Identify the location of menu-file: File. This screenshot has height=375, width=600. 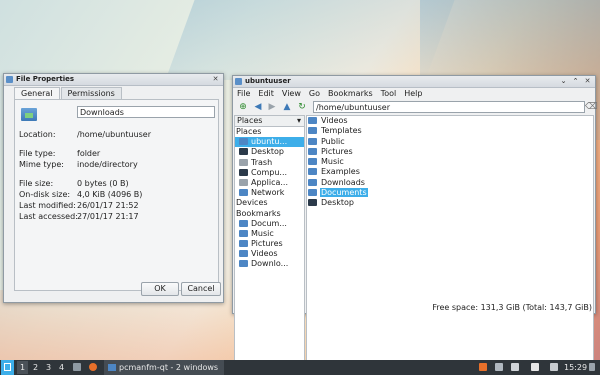
(243, 93).